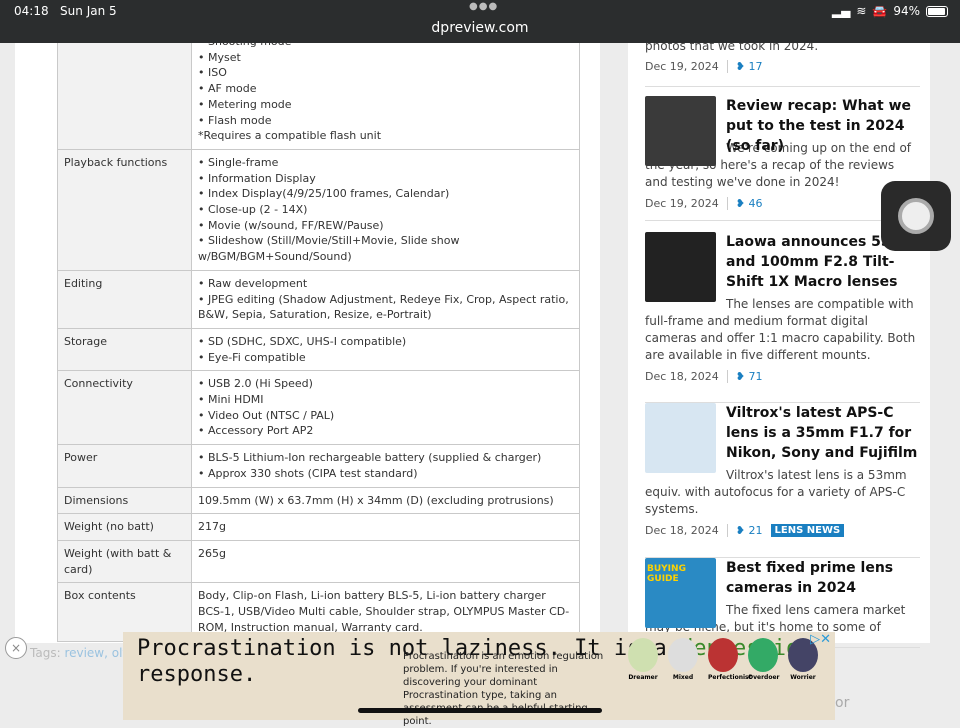 The width and height of the screenshot is (960, 728). What do you see at coordinates (890, 11) in the screenshot?
I see `status-icons: ▂▄ ≋ 🚘 94%` at bounding box center [890, 11].